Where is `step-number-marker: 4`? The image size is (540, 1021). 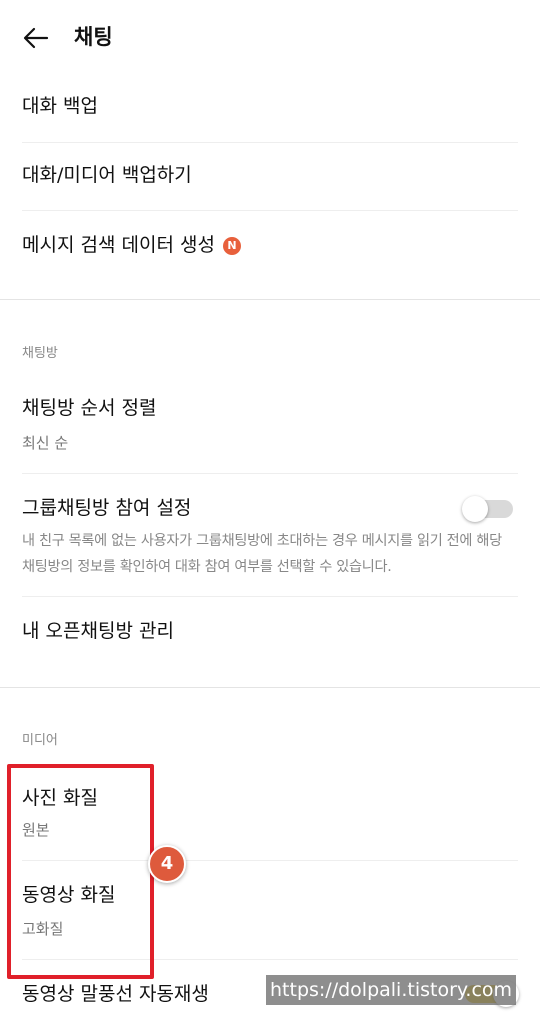
step-number-marker: 4 is located at coordinates (167, 864).